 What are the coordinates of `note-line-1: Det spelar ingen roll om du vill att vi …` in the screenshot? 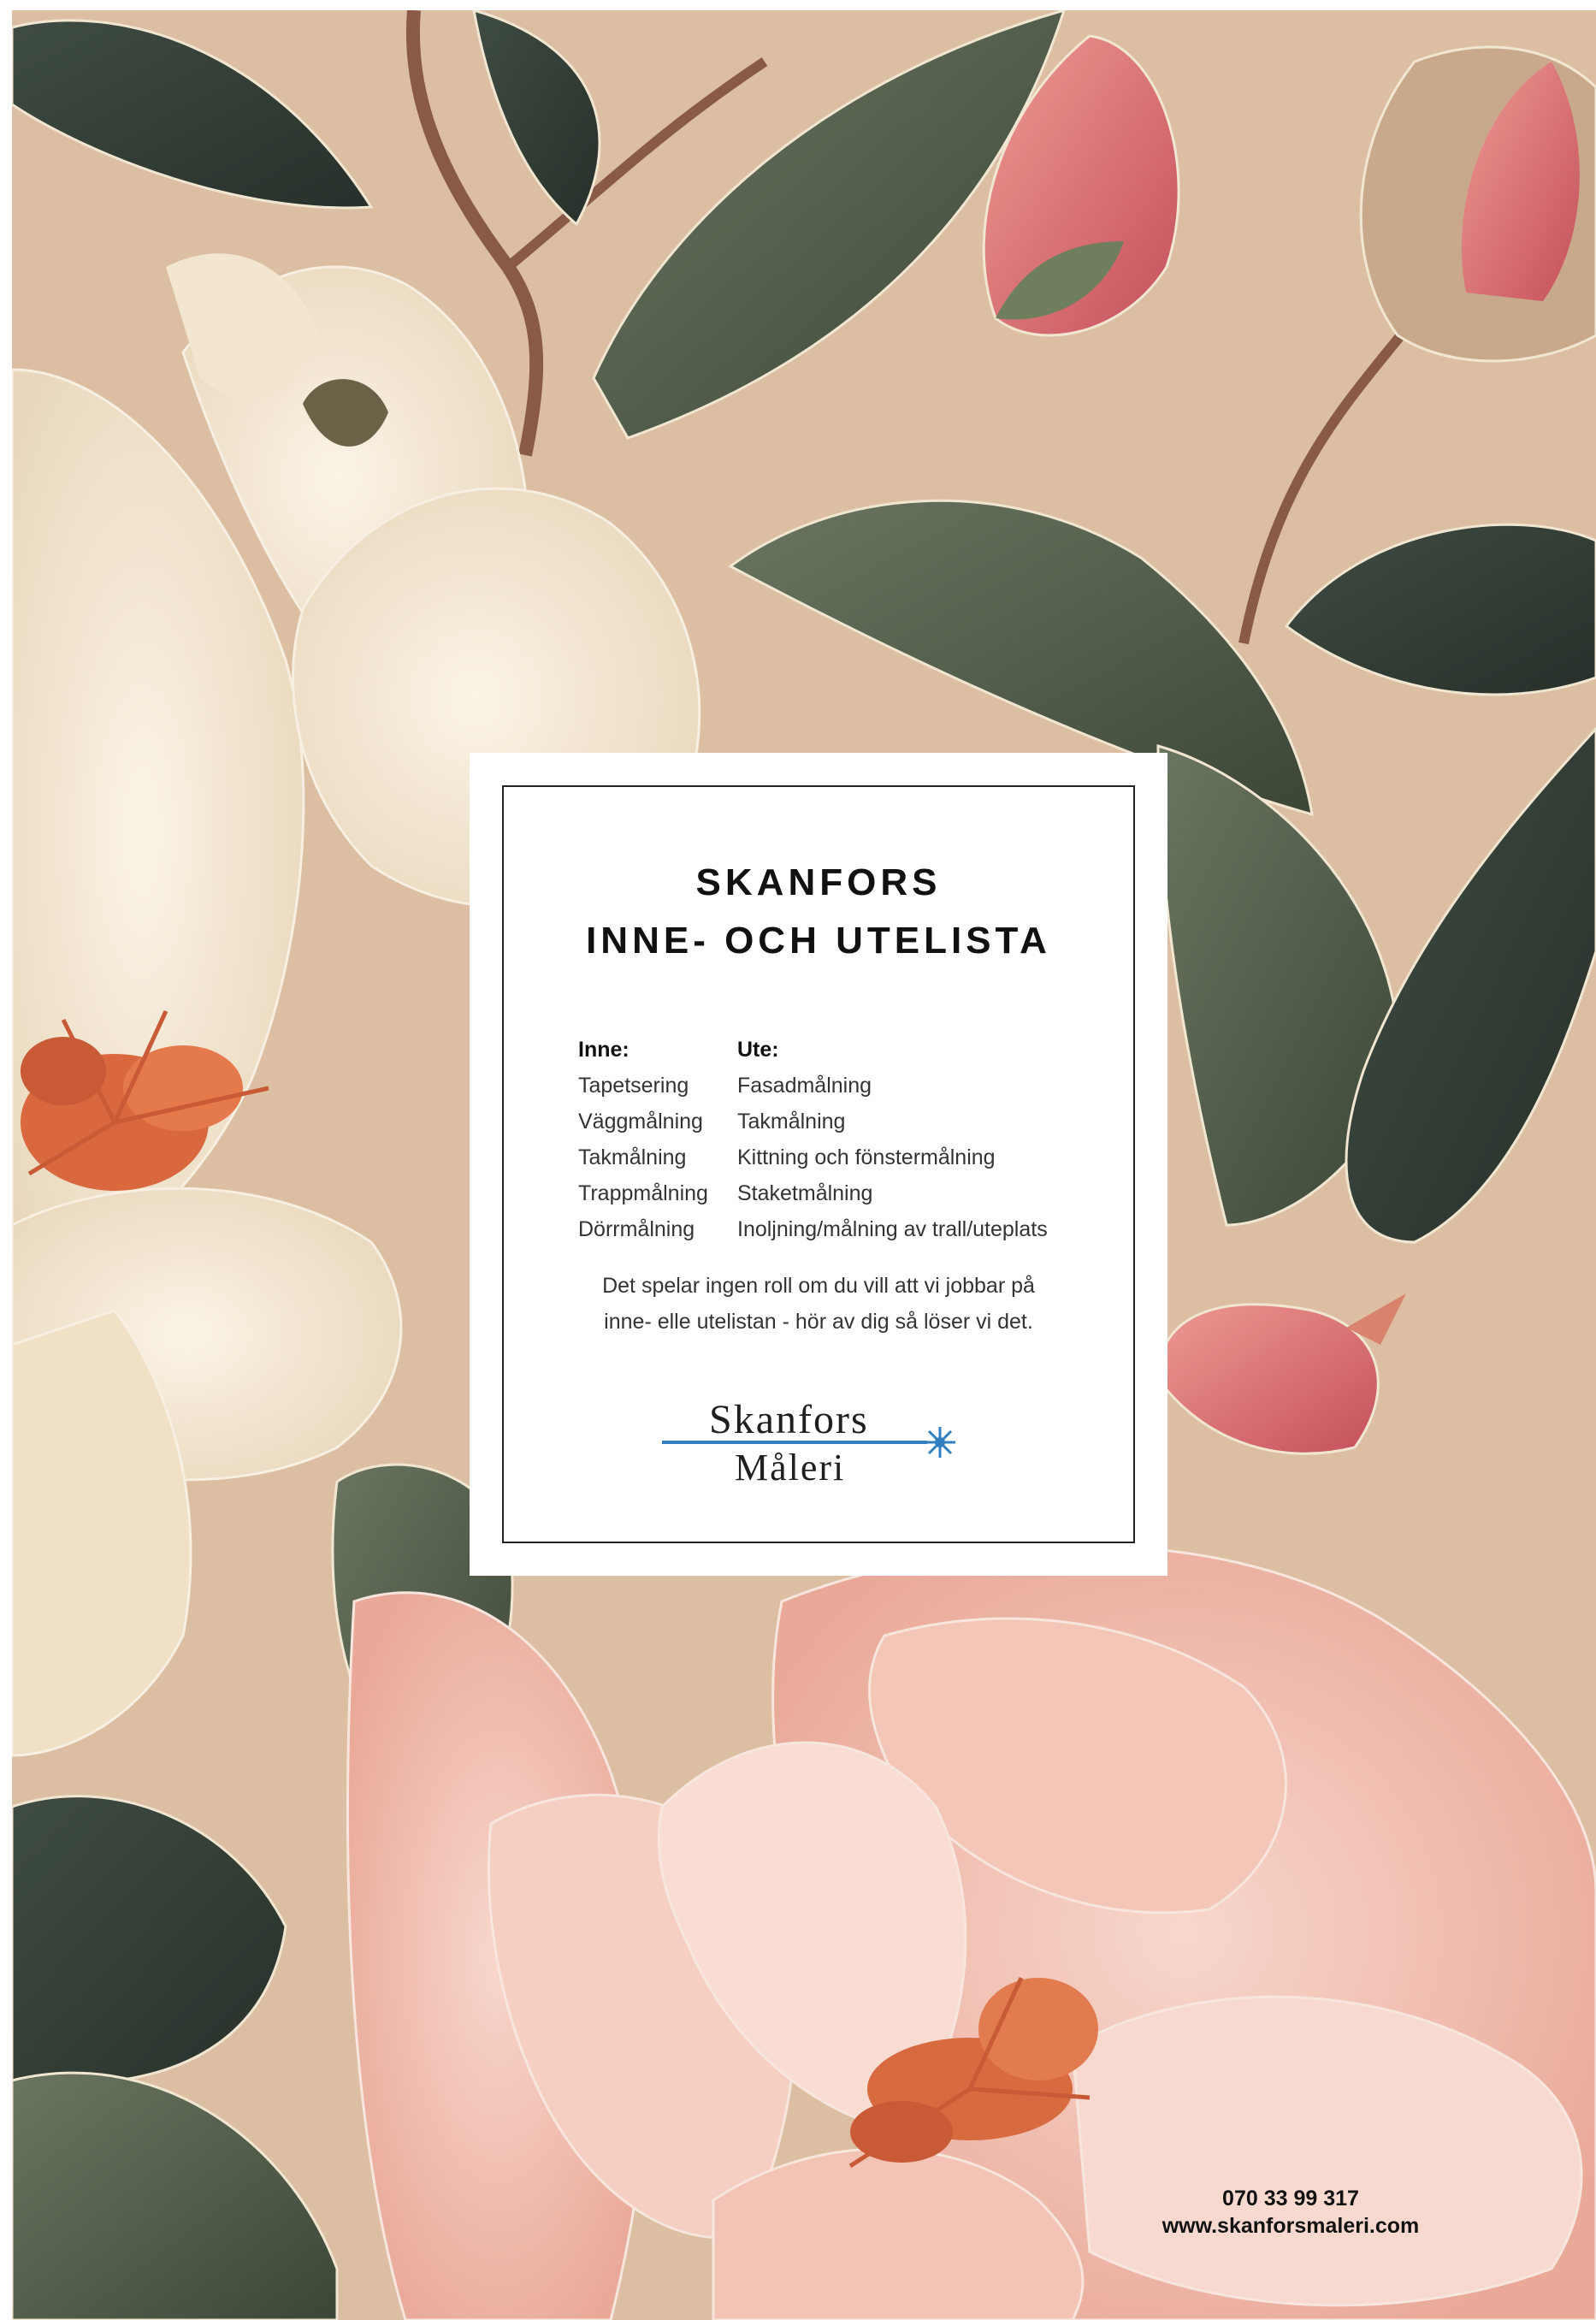 It's located at (818, 1286).